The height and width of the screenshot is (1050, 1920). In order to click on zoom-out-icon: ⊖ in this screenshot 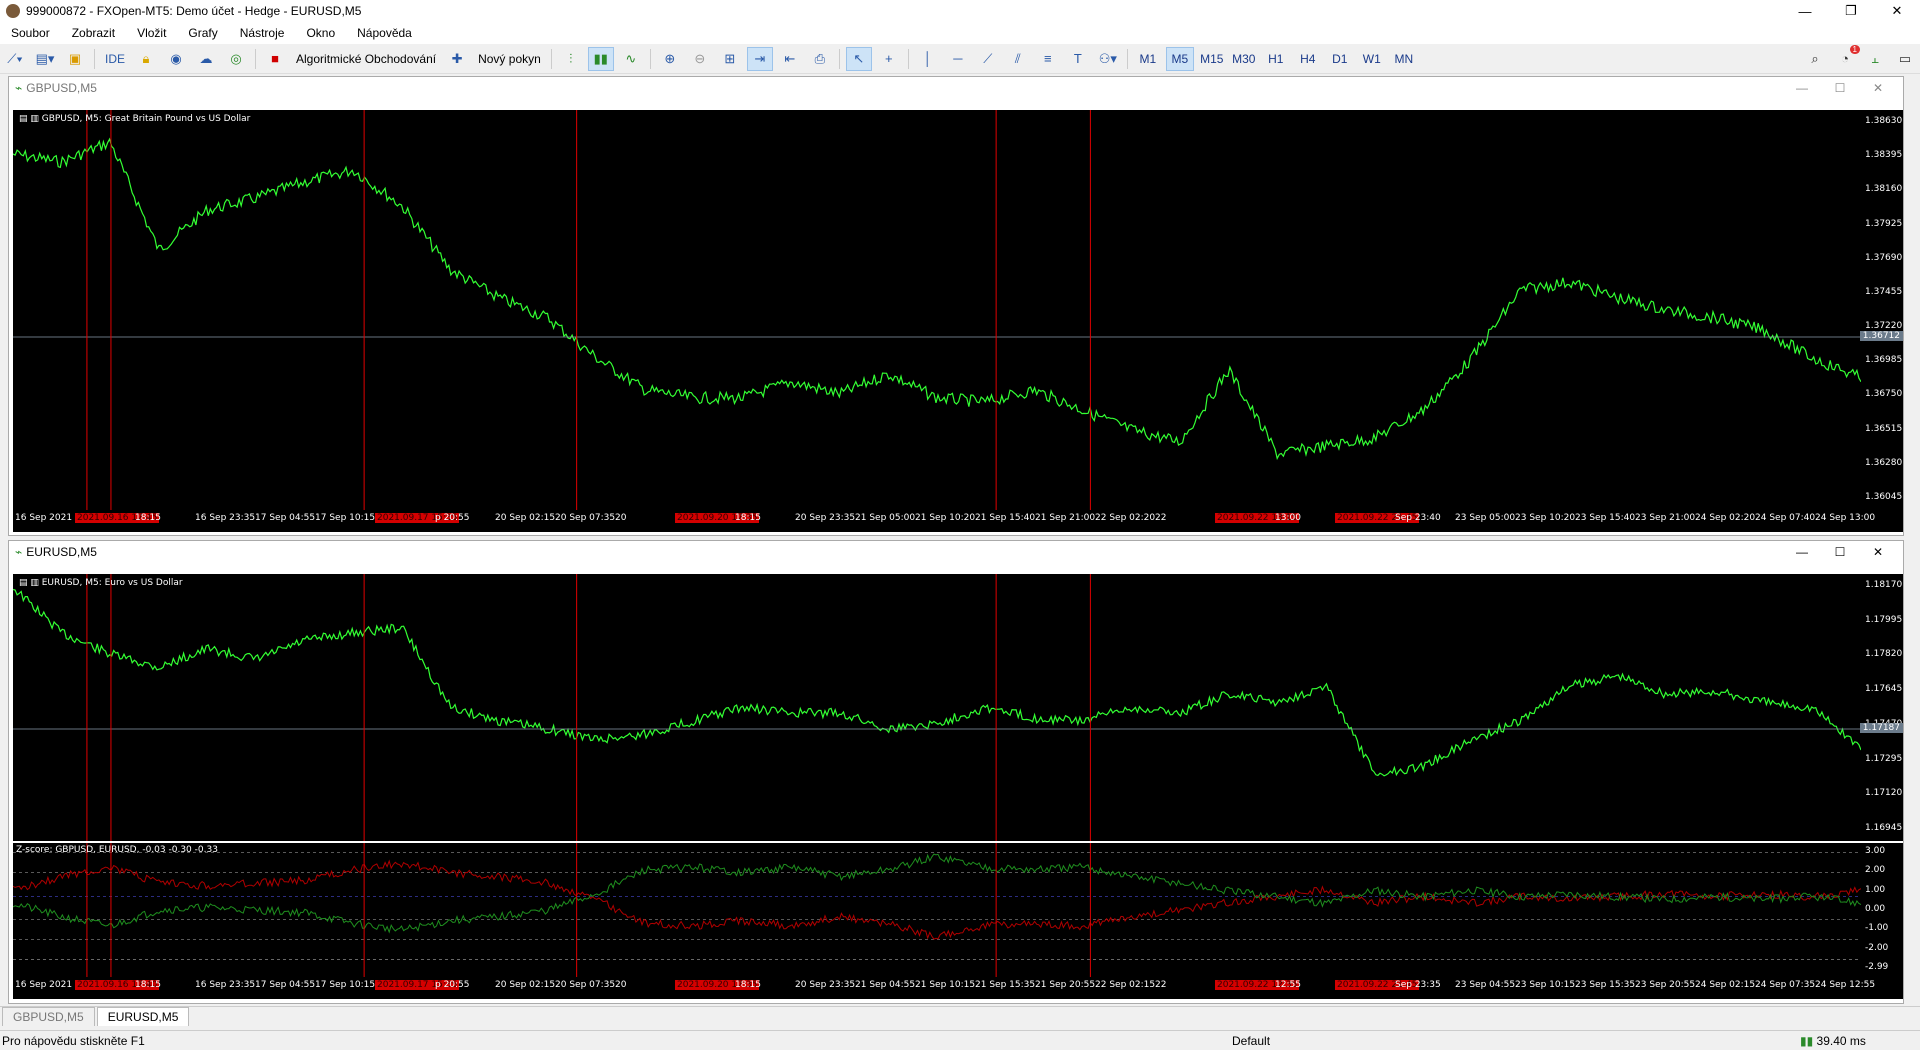, I will do `click(700, 59)`.